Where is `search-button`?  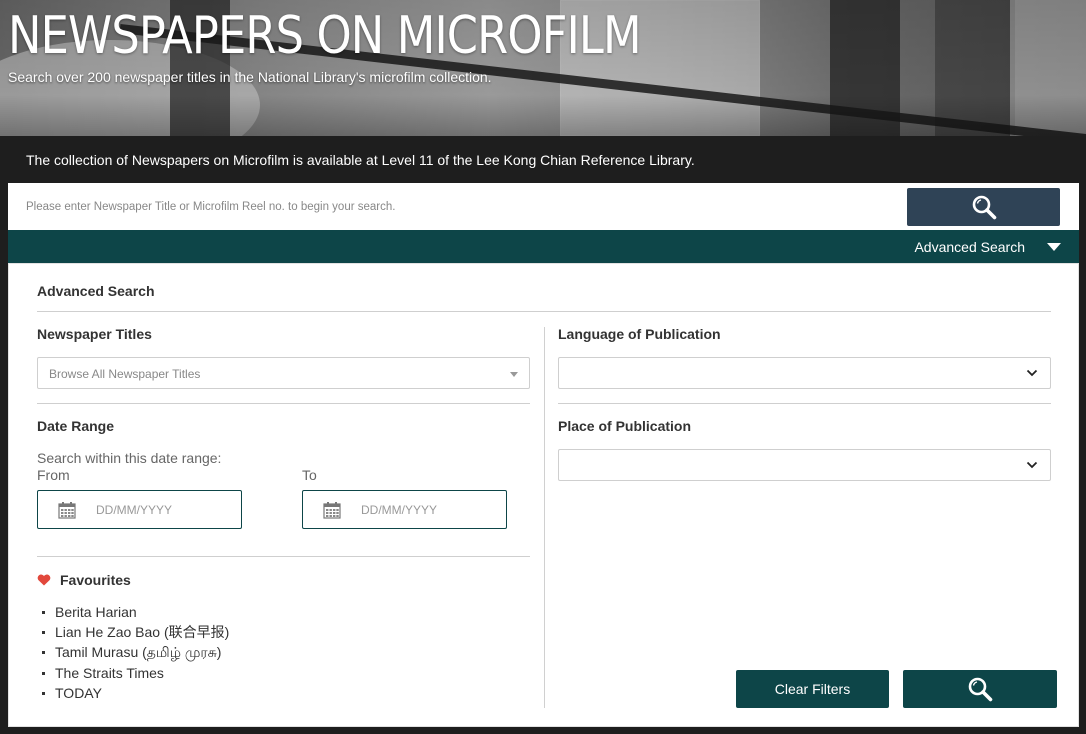
search-button is located at coordinates (983, 207).